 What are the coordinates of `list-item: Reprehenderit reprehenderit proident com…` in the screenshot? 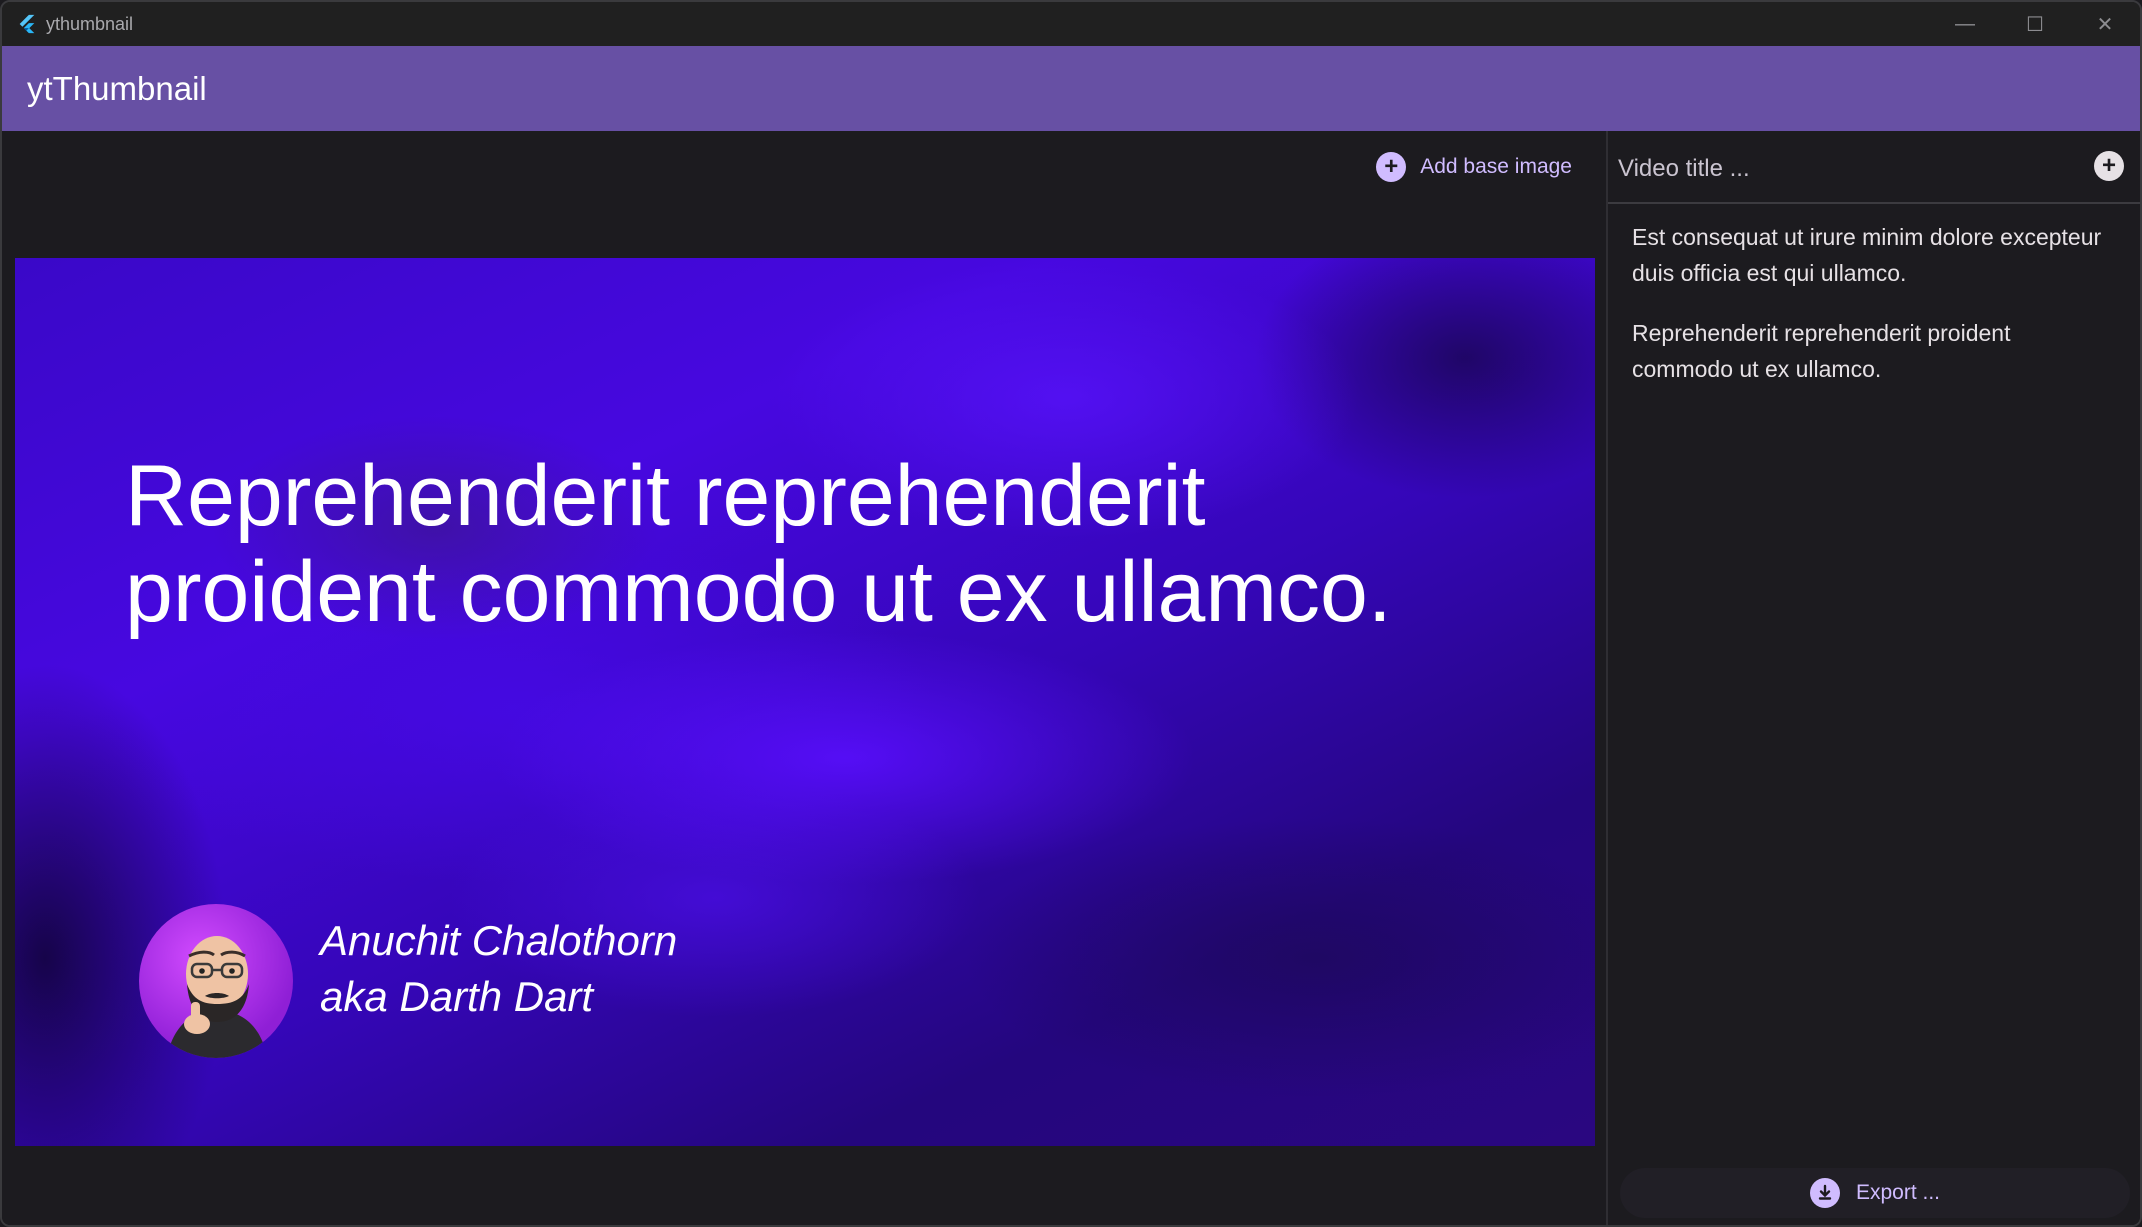 It's located at (1867, 351).